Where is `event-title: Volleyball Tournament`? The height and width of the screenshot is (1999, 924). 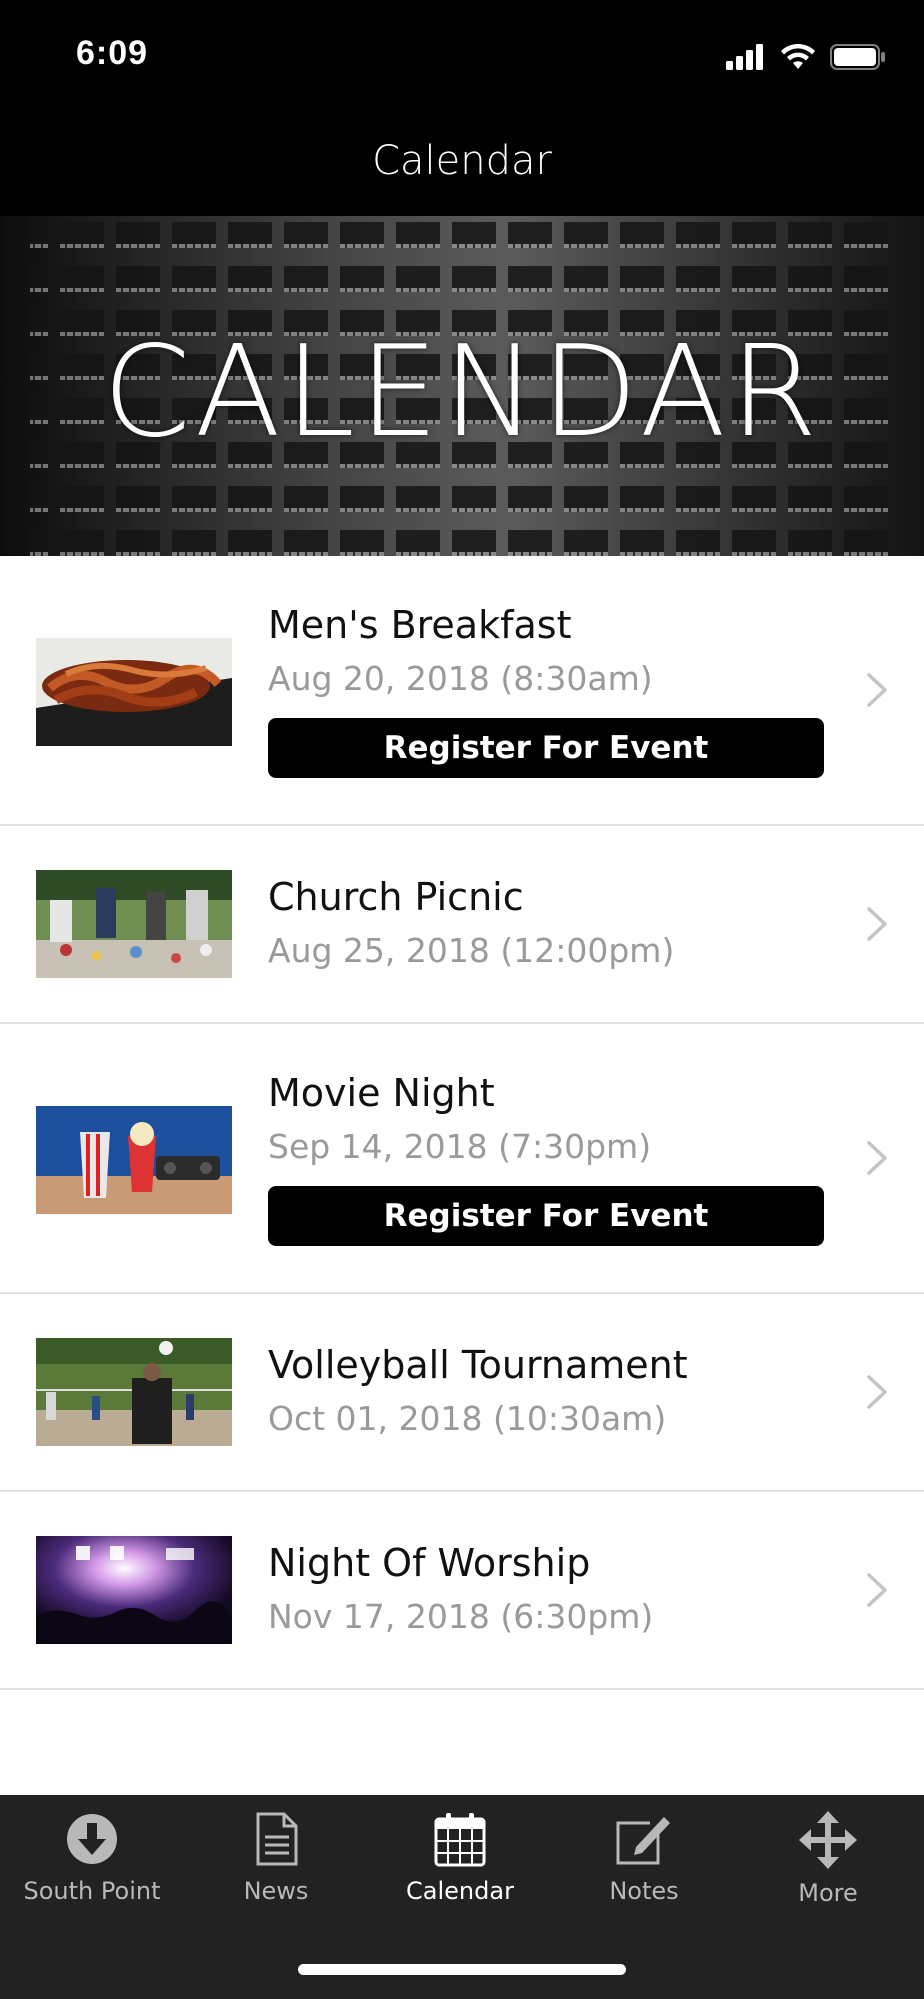 event-title: Volleyball Tournament is located at coordinates (478, 1365).